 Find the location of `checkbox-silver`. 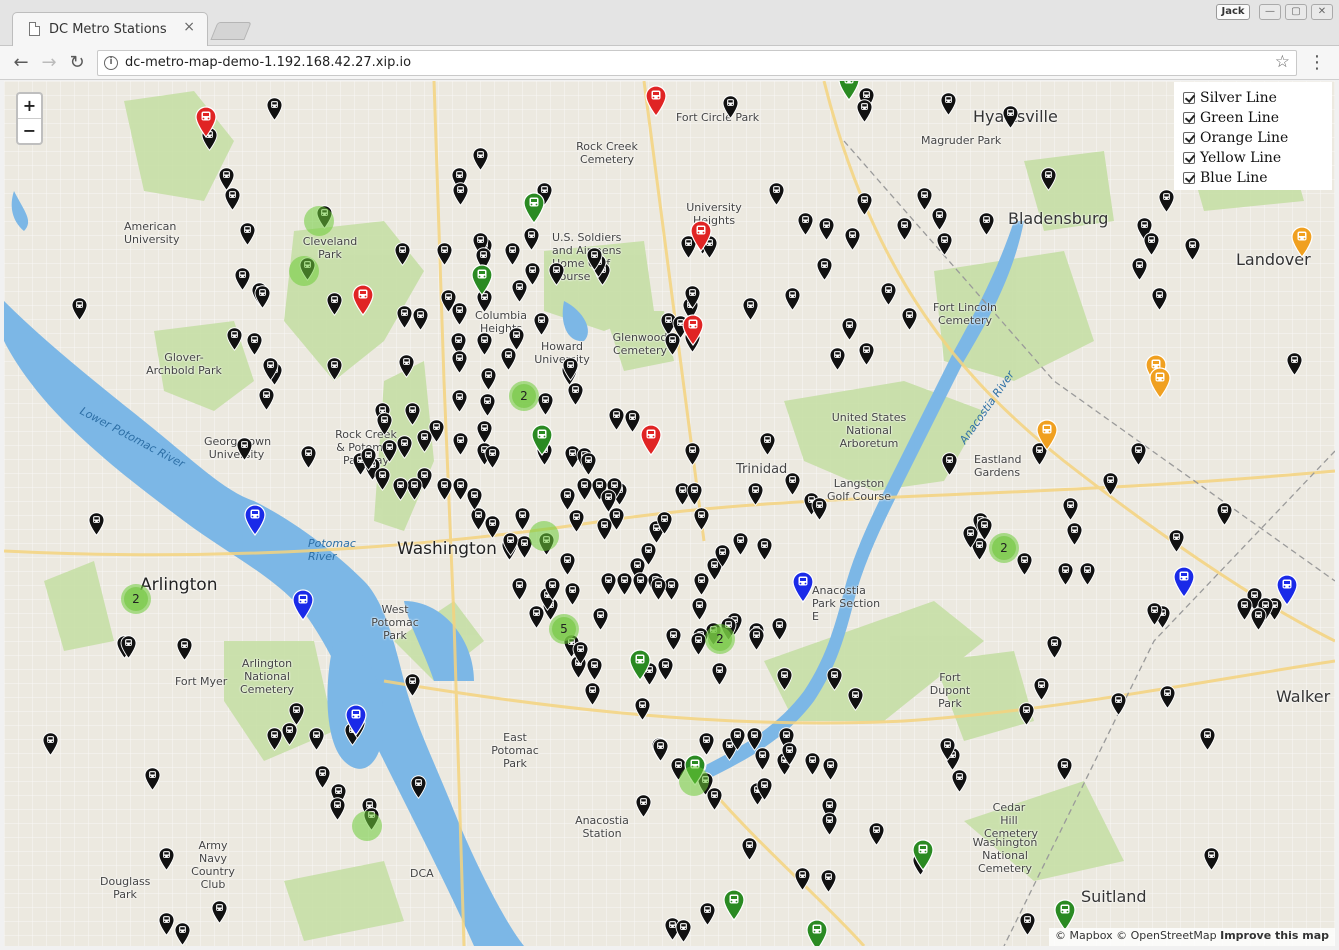

checkbox-silver is located at coordinates (1189, 98).